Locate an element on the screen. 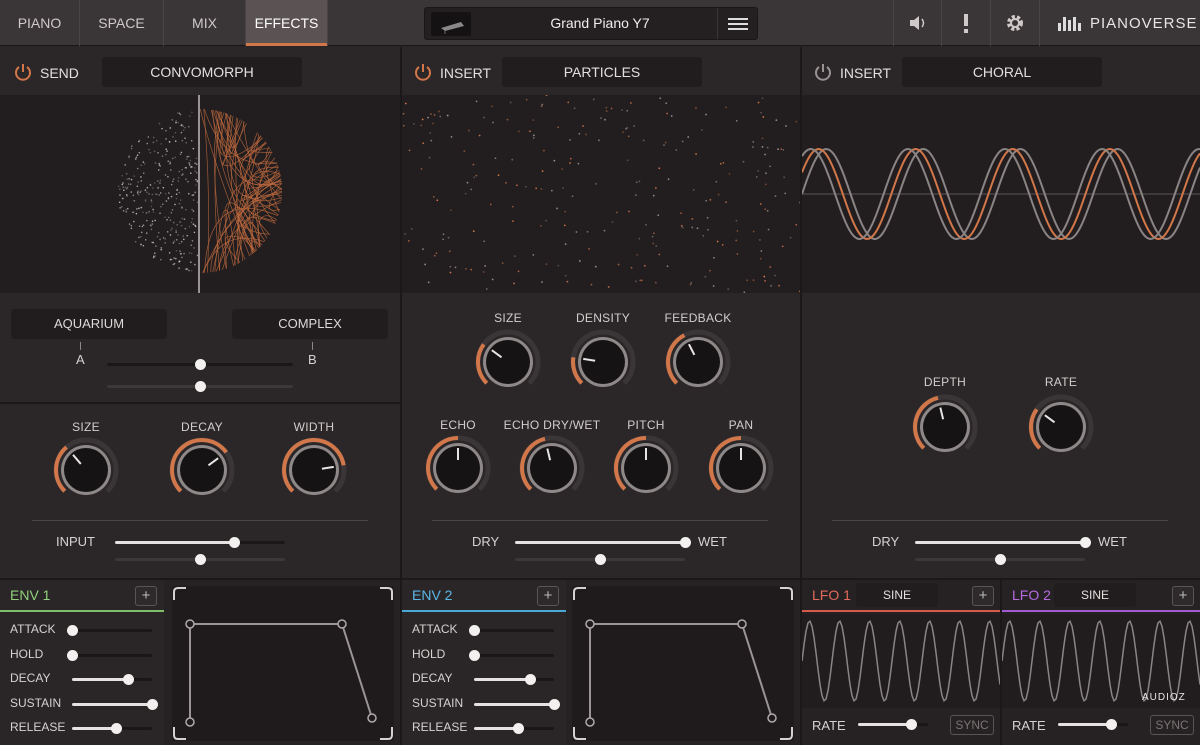 The image size is (1200, 745). particles-effect-name: PARTICLES is located at coordinates (602, 72).